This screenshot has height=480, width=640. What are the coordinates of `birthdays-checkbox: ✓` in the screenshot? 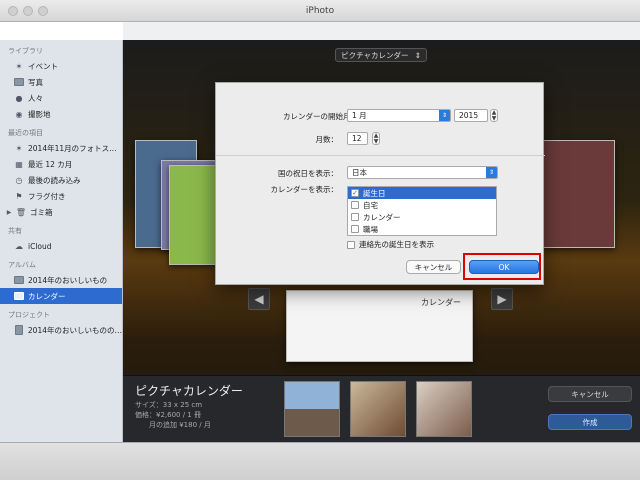 It's located at (355, 193).